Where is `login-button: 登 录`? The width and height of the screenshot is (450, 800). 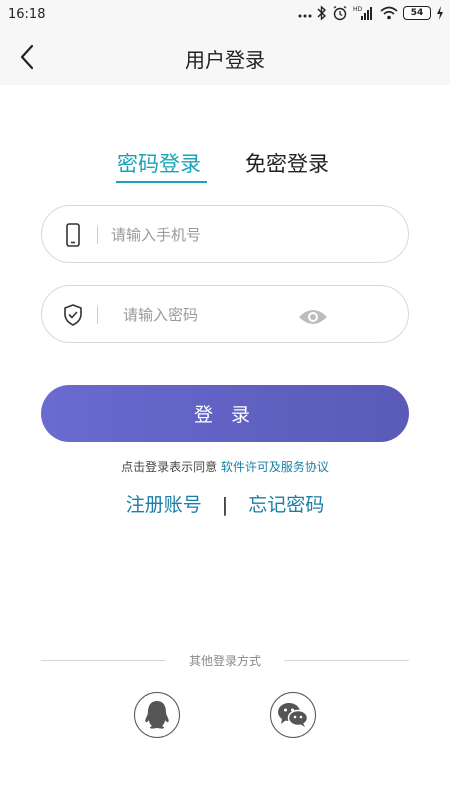
login-button: 登 录 is located at coordinates (225, 413).